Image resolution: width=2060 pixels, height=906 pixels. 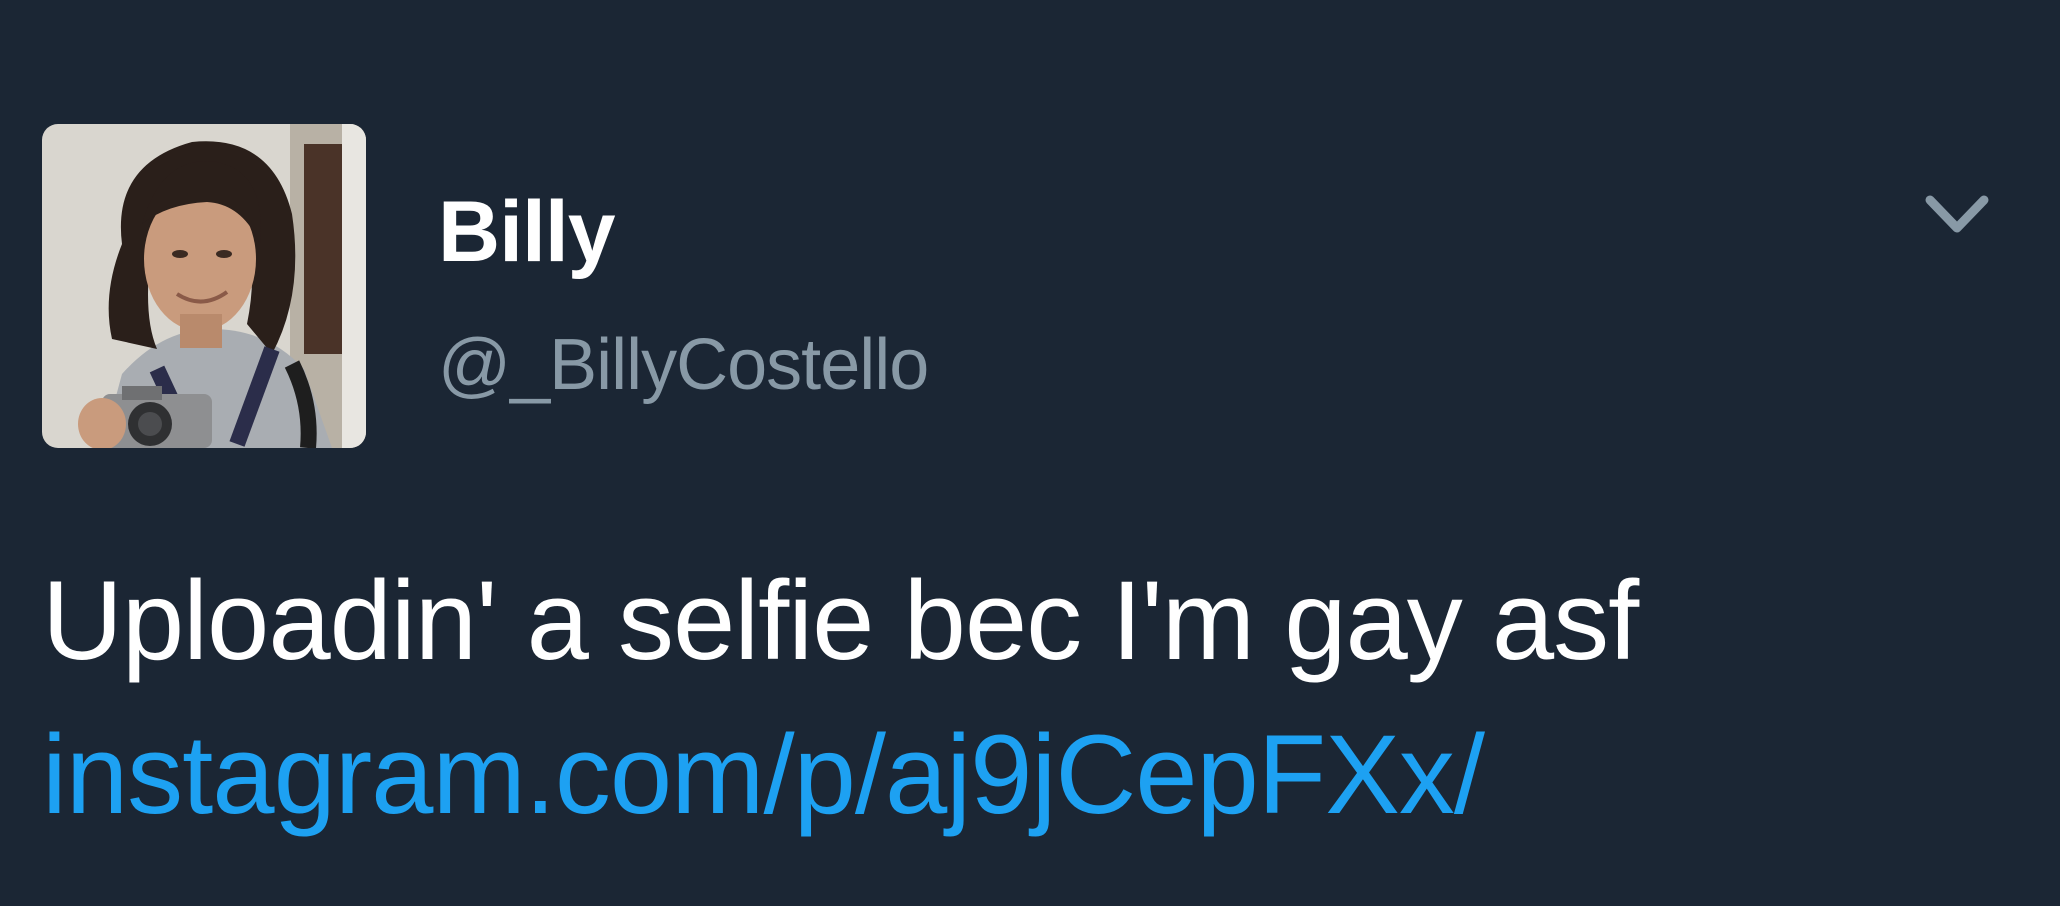 I want to click on display-name: Billy, so click(x=527, y=232).